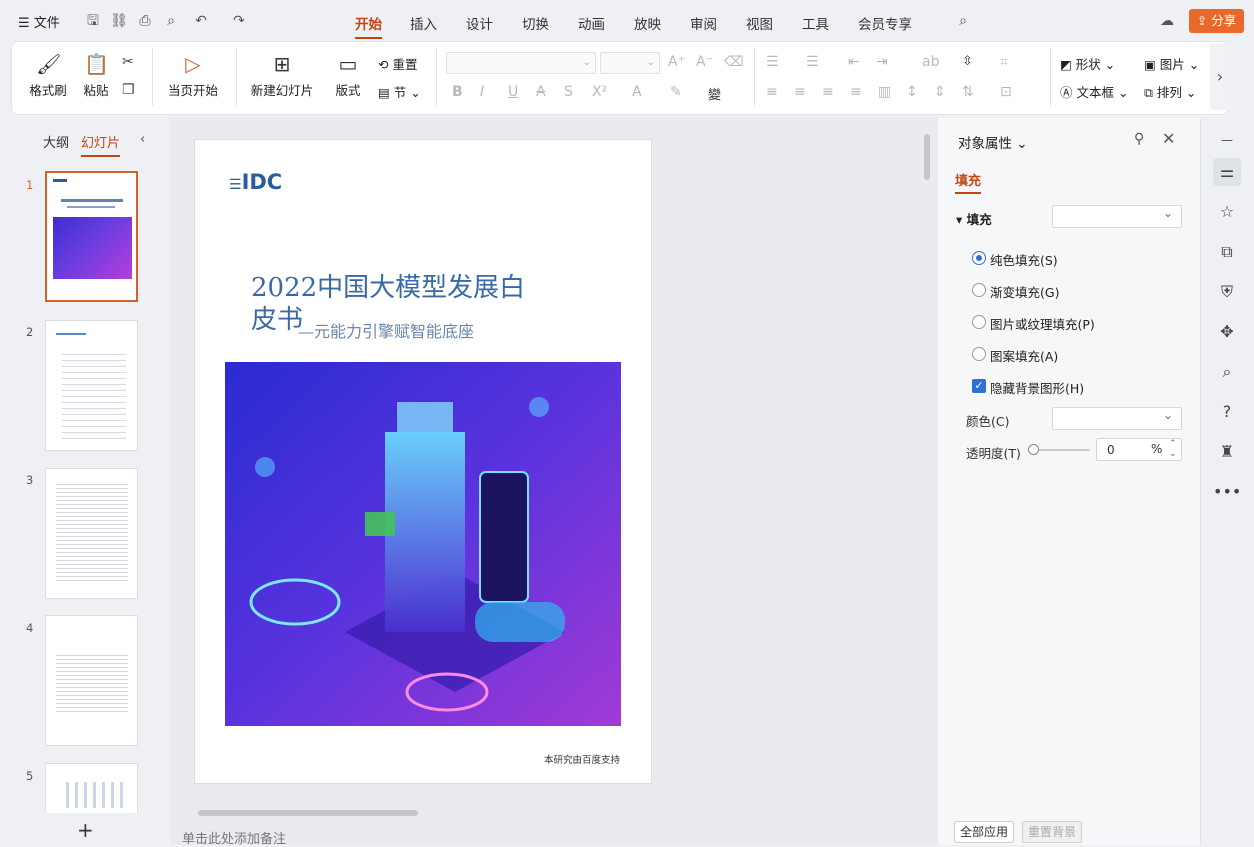 The height and width of the screenshot is (847, 1254). What do you see at coordinates (940, 92) in the screenshot?
I see `column-icon: ⇕` at bounding box center [940, 92].